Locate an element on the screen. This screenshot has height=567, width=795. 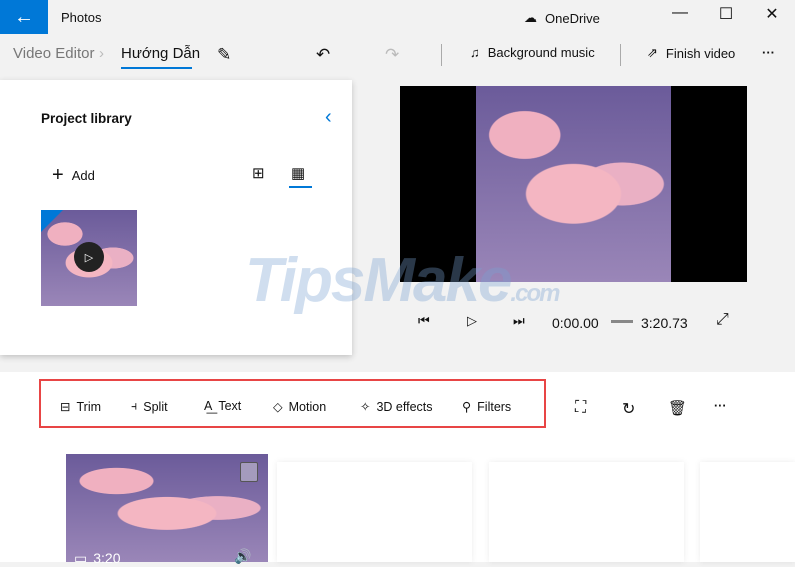
rename-pencil-icon: ✎ is located at coordinates (224, 55).